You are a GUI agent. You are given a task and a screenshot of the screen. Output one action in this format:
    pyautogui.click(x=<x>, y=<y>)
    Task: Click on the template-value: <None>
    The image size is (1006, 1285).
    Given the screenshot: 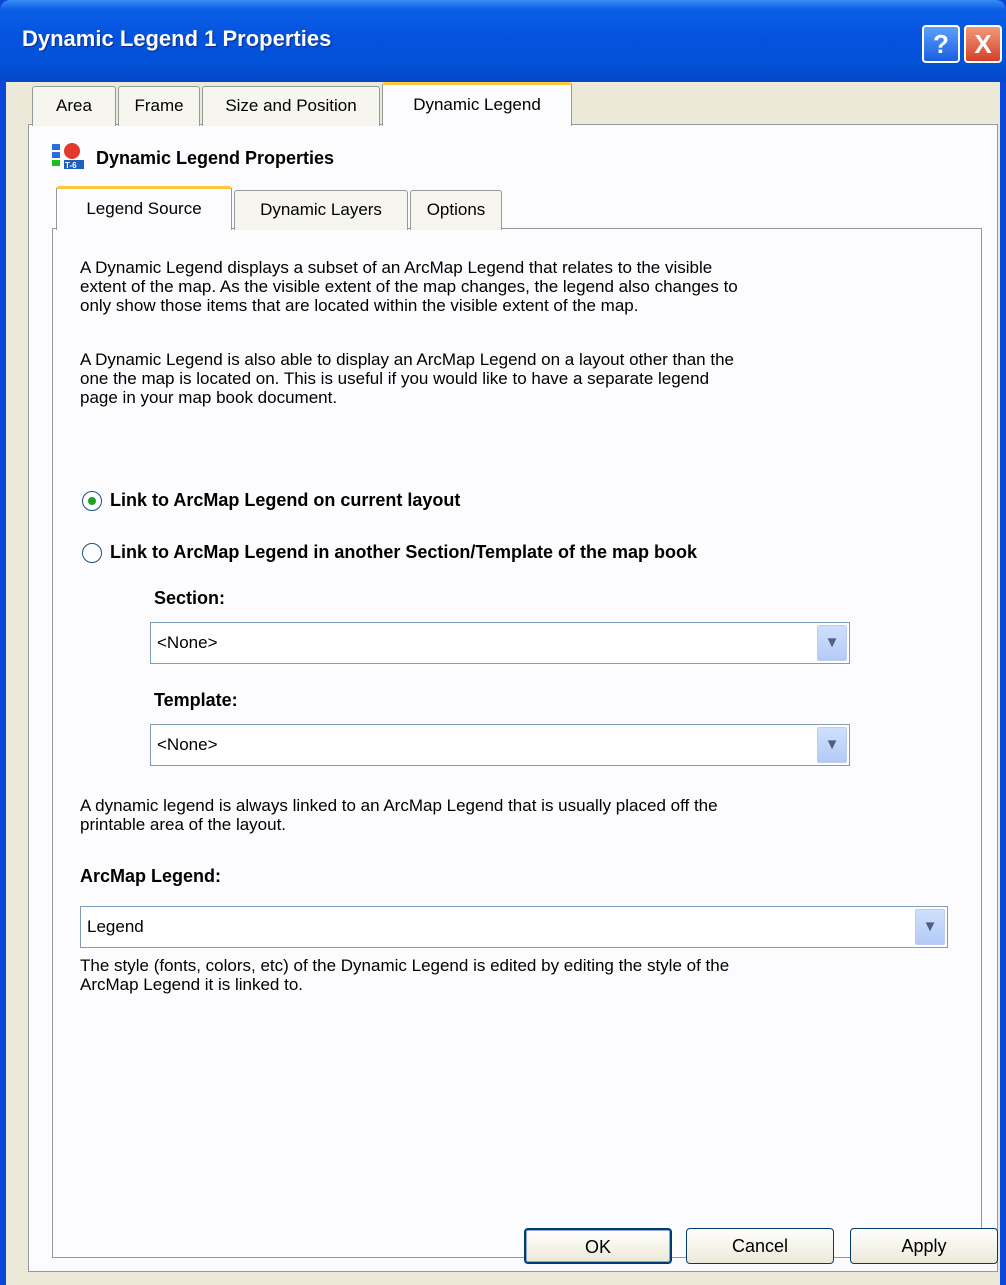 What is the action you would take?
    pyautogui.click(x=187, y=744)
    